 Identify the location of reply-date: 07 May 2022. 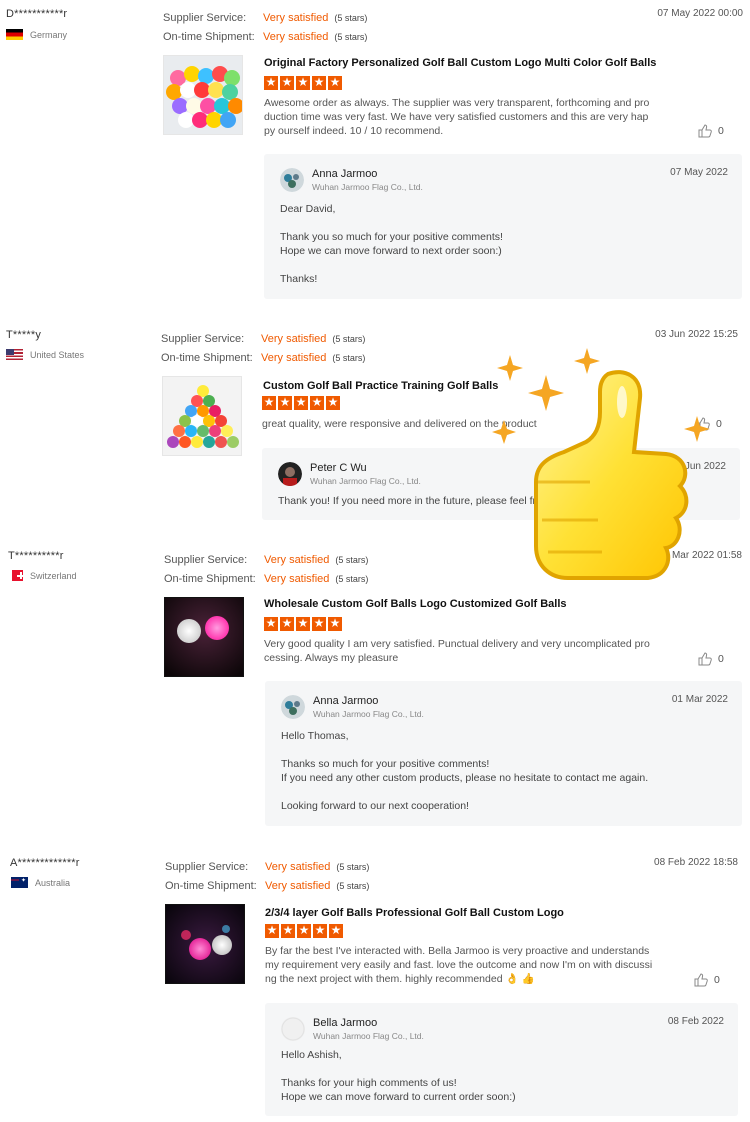
(699, 172).